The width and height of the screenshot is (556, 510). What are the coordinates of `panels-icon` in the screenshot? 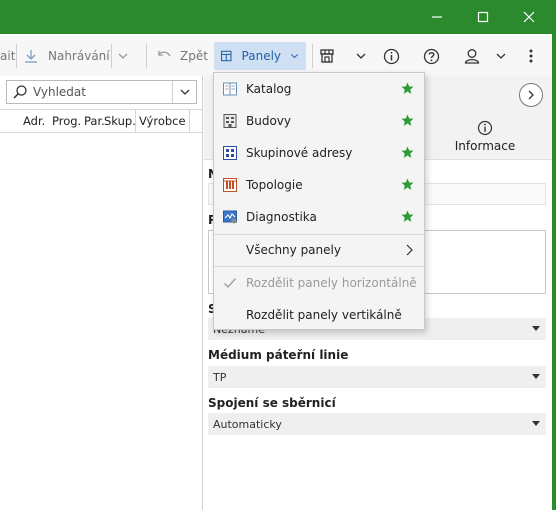 It's located at (226, 56).